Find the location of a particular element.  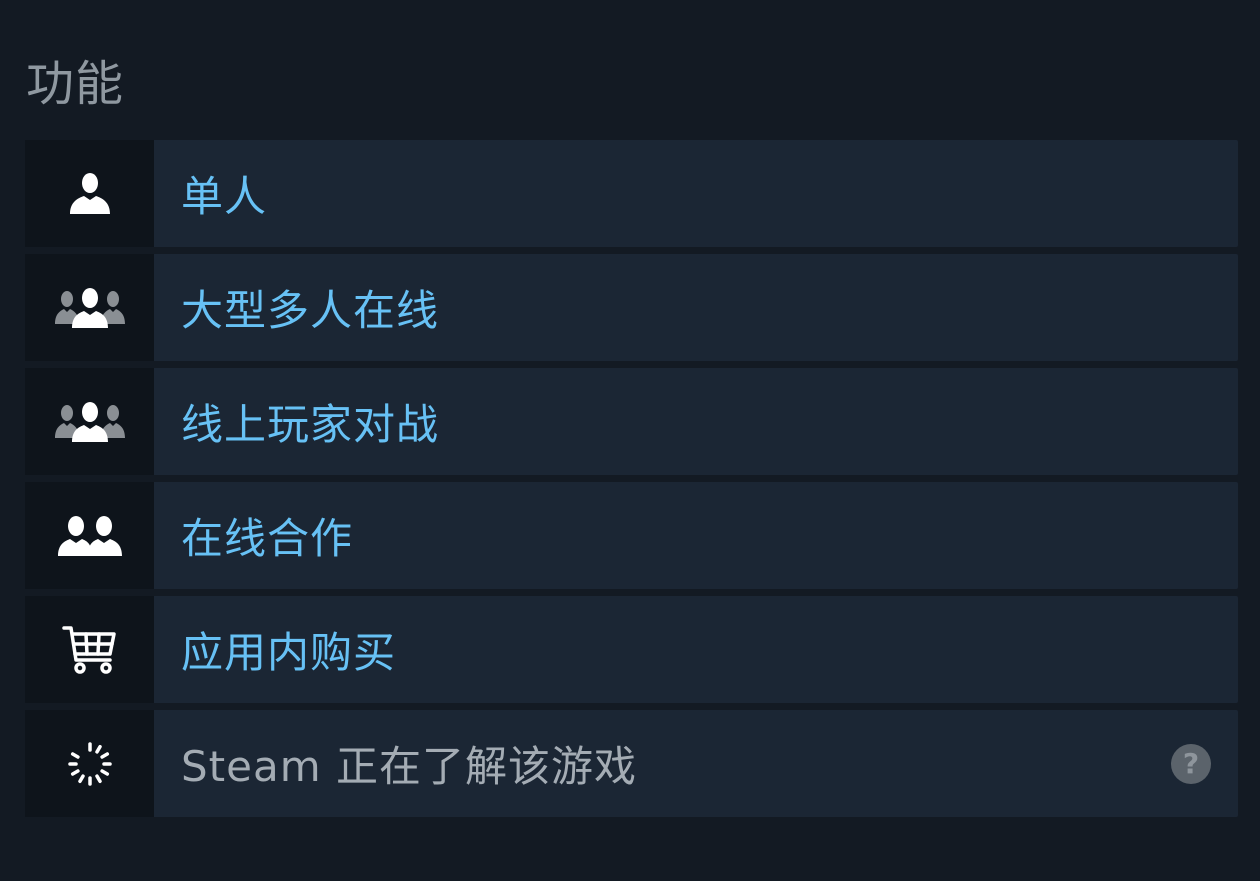

feature-label: 大型多人在线 is located at coordinates (310, 307).